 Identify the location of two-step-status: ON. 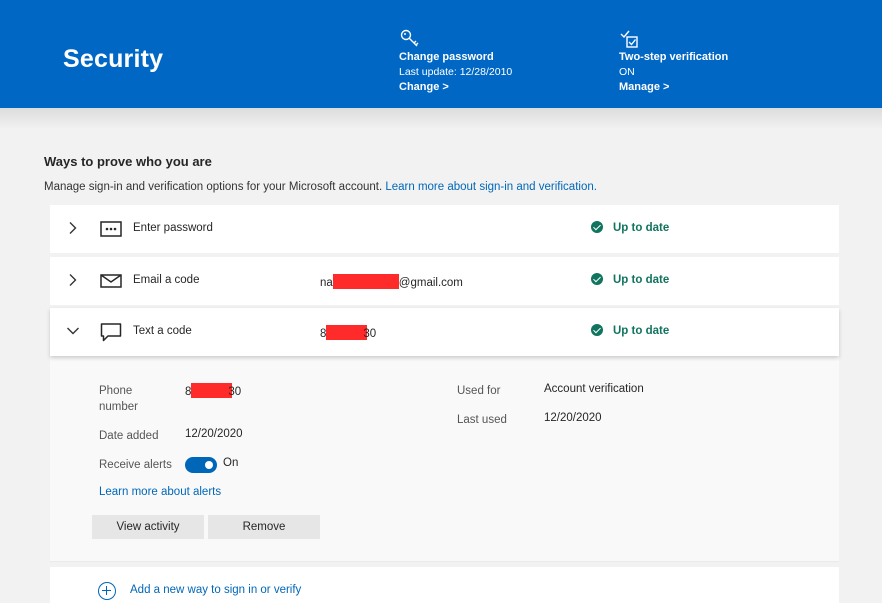
(627, 72).